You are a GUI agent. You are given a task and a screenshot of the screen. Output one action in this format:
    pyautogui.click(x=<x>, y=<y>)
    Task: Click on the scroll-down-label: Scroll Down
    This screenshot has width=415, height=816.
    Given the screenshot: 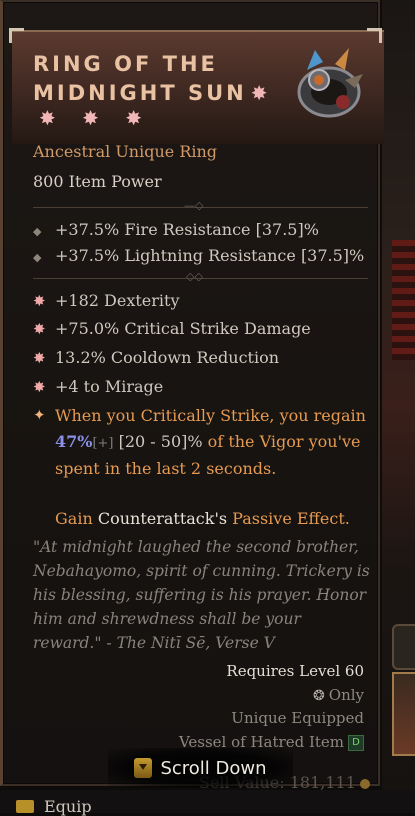 What is the action you would take?
    pyautogui.click(x=213, y=768)
    